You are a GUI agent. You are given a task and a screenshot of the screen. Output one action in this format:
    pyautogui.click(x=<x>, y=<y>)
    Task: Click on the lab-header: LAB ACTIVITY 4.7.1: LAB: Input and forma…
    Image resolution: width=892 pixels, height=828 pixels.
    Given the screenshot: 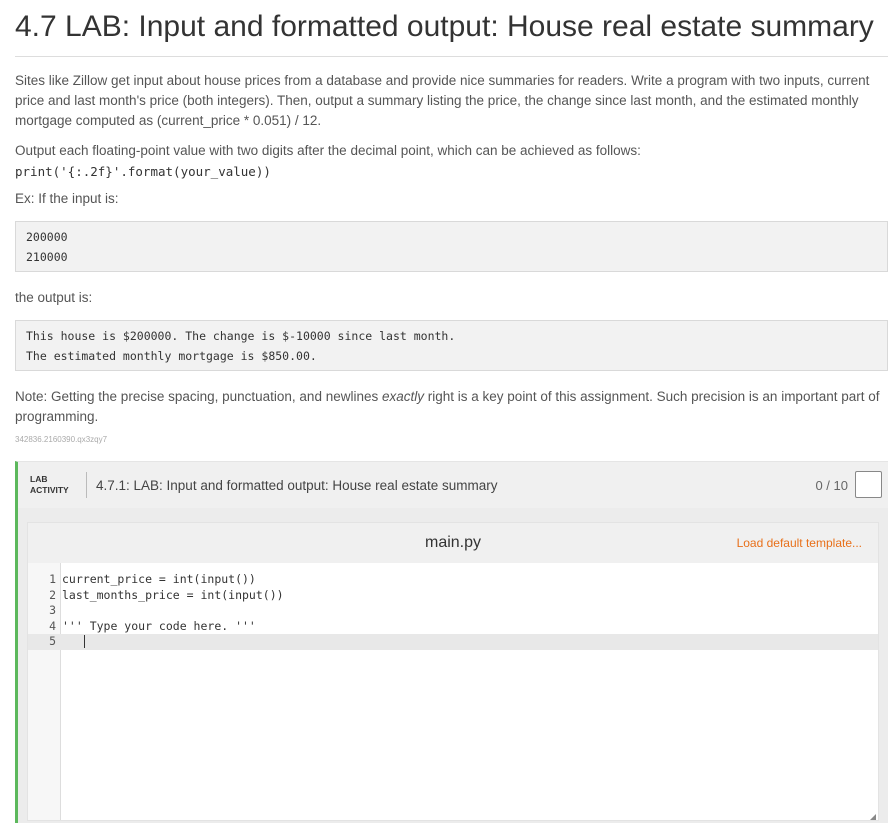 What is the action you would take?
    pyautogui.click(x=453, y=485)
    